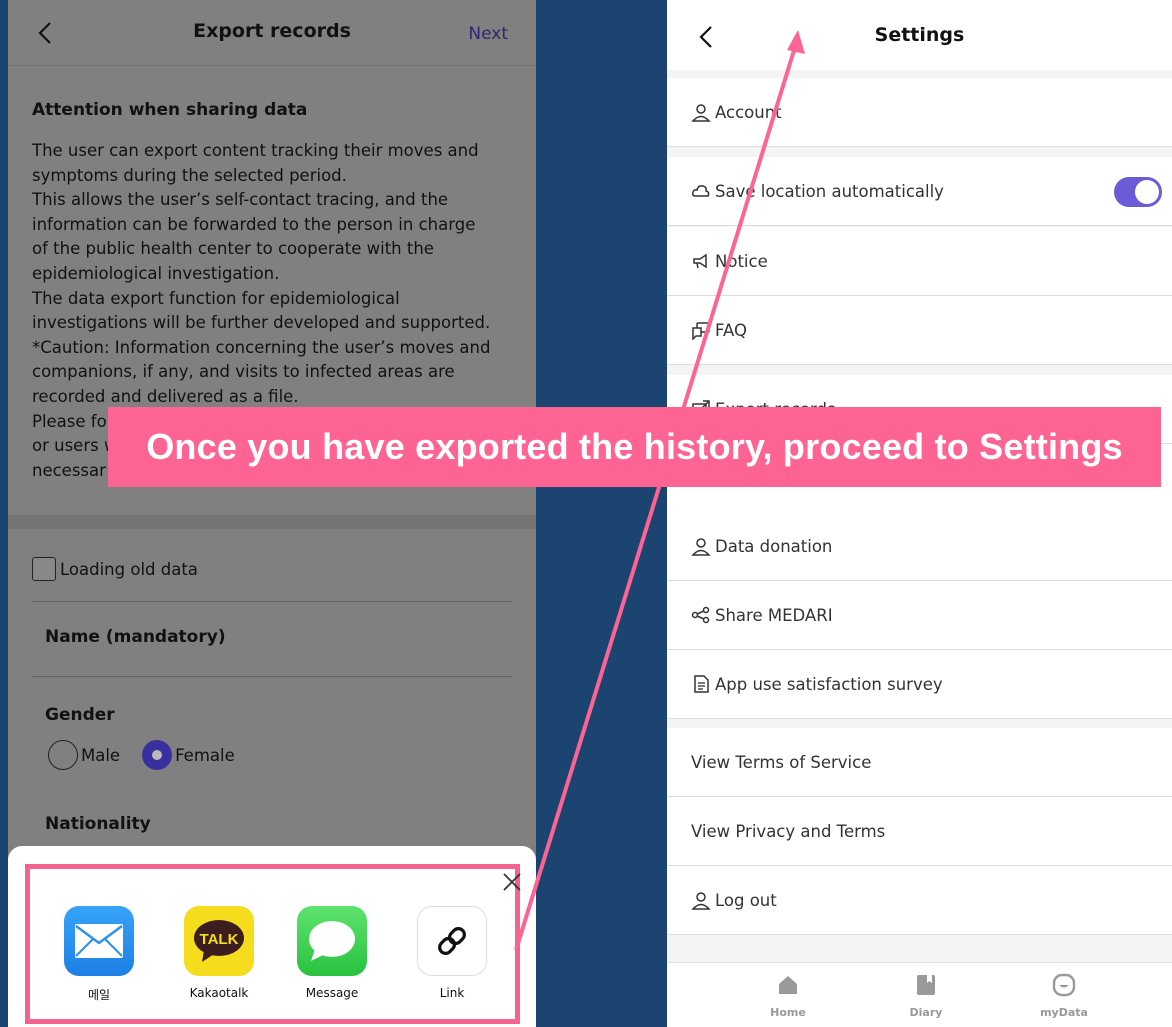  I want to click on female-label: Female, so click(205, 755).